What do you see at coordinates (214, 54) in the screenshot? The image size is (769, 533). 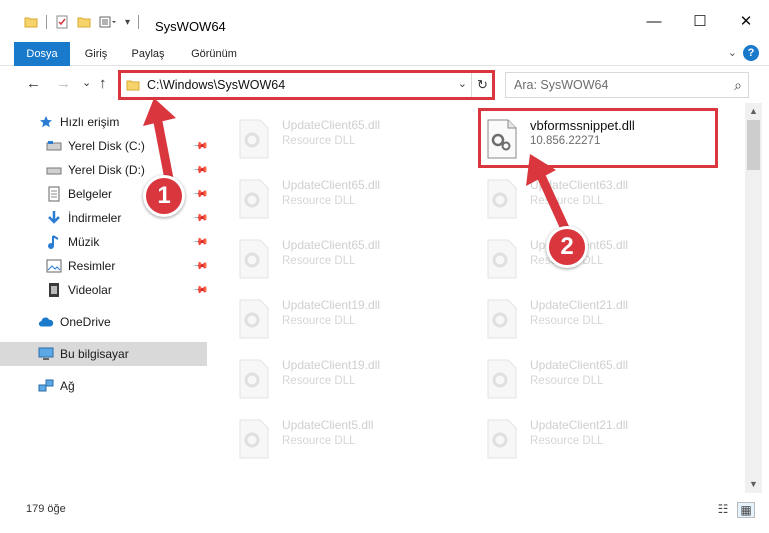 I see `tab-view: Görünüm` at bounding box center [214, 54].